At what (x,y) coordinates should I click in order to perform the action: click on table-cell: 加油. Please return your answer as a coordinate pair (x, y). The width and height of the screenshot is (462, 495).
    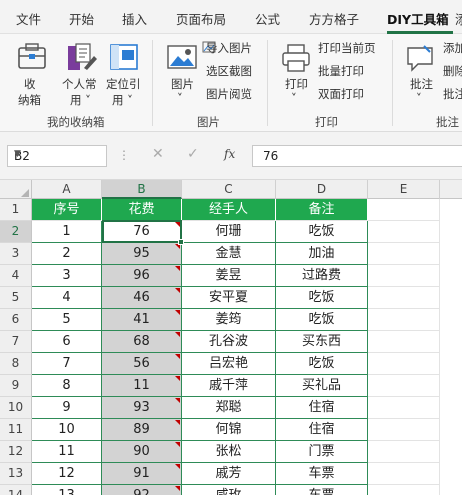
    Looking at the image, I should click on (322, 254).